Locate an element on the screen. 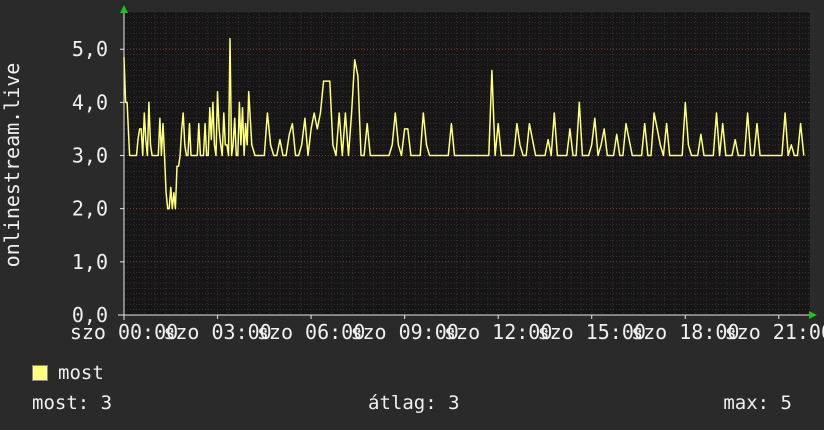  legend: most is located at coordinates (68, 373).